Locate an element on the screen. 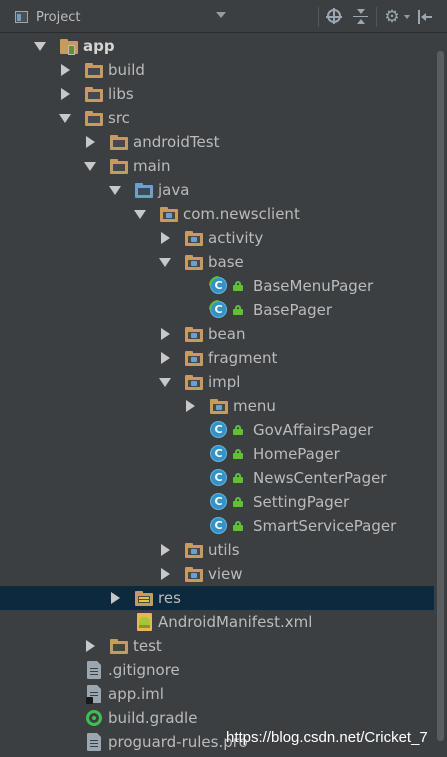 The width and height of the screenshot is (447, 757). tree-node-androidmanifest: AndroidManifest.xml is located at coordinates (217, 622).